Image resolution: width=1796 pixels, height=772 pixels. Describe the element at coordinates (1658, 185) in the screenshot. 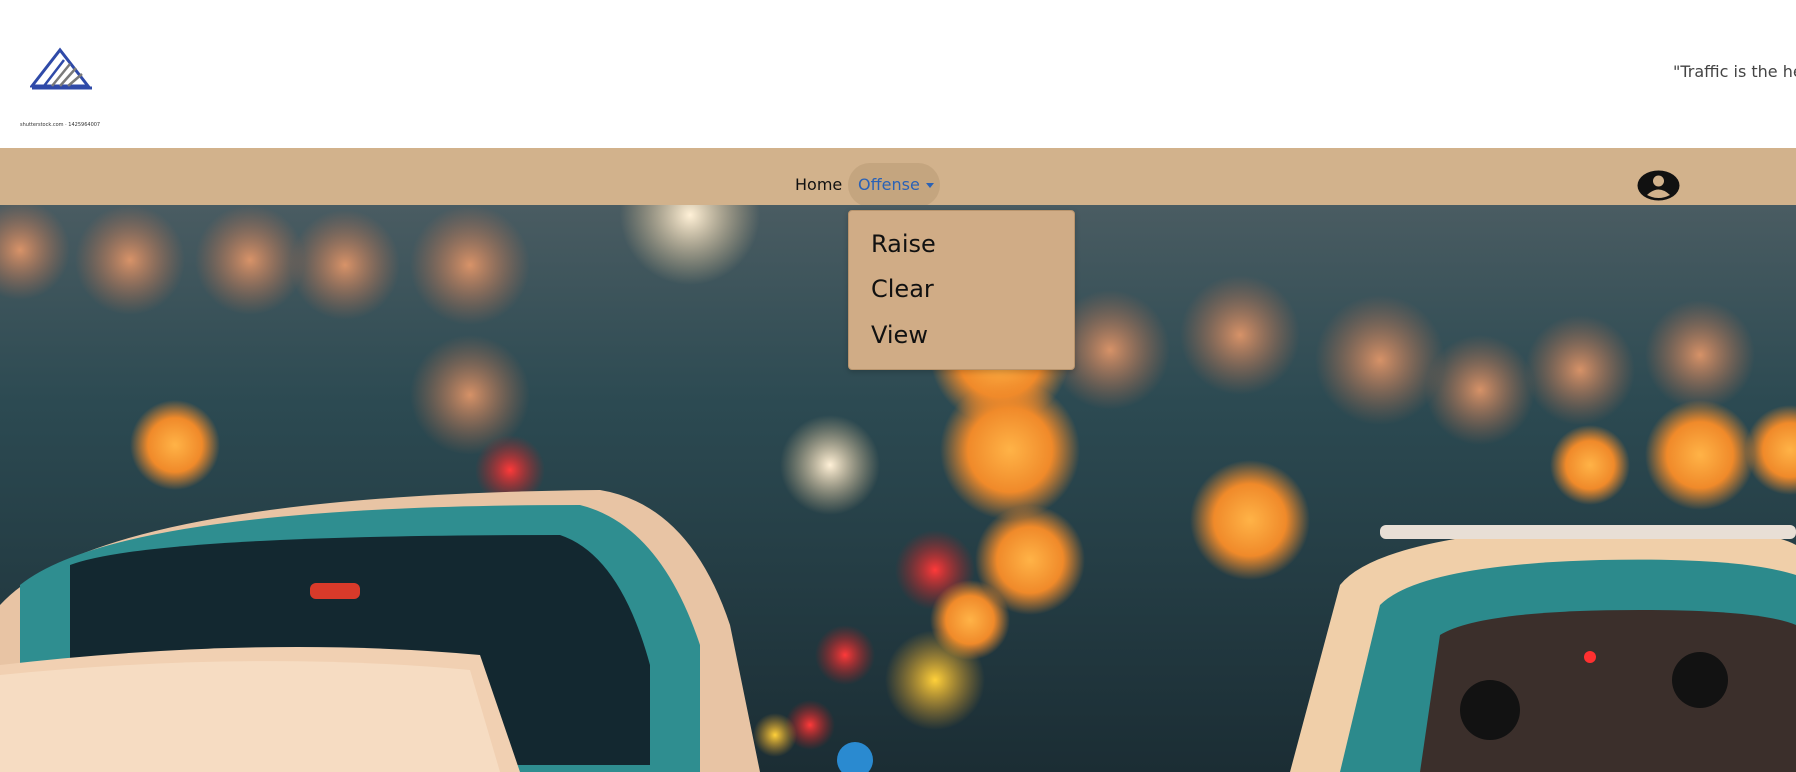

I see `user-circle-icon` at that location.